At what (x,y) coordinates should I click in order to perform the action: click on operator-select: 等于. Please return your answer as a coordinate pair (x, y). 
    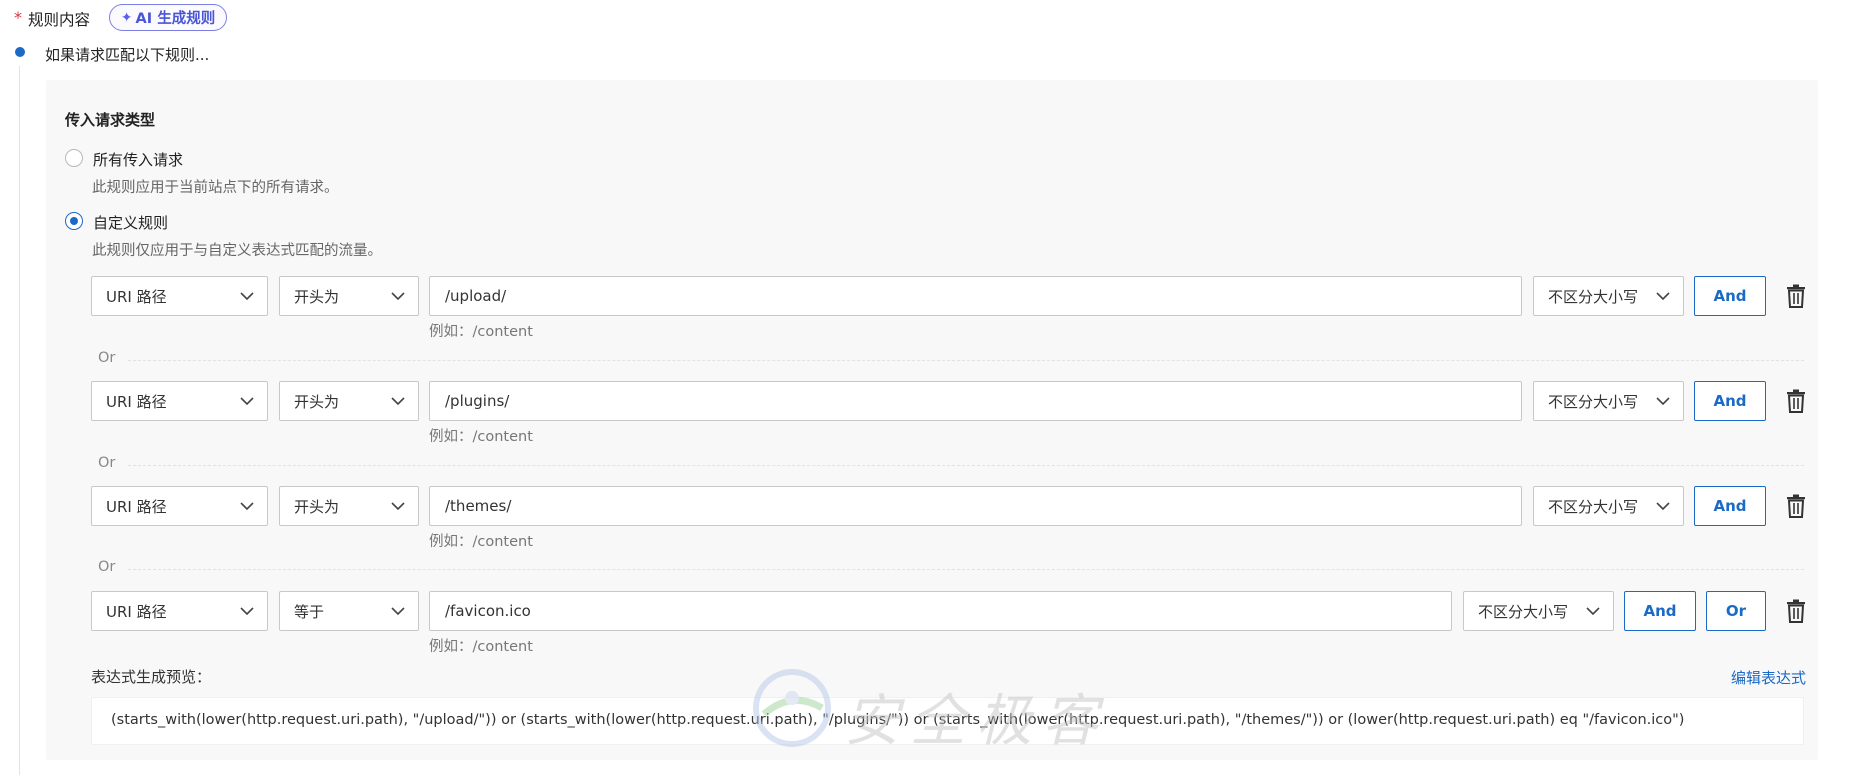
    Looking at the image, I should click on (349, 611).